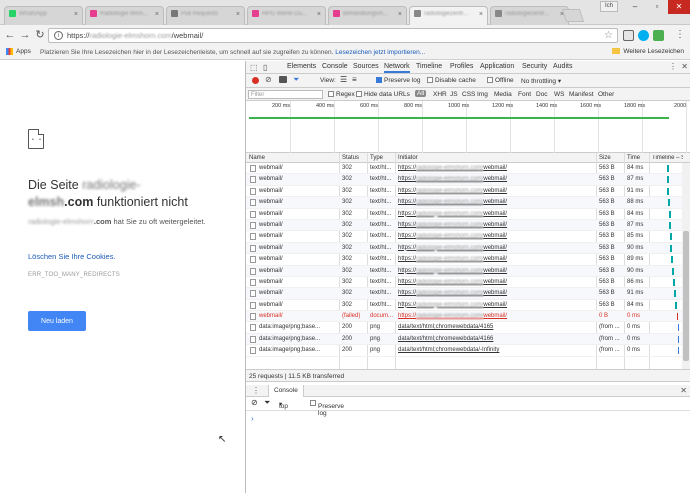  I want to click on filter-icon: ⏷, so click(296, 80).